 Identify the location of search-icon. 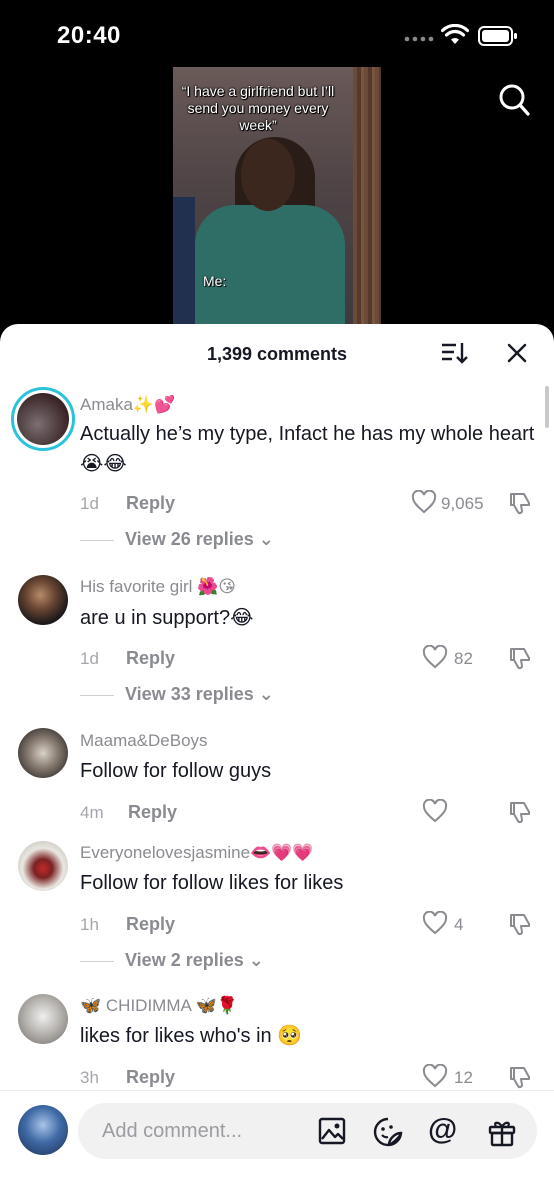
(514, 100).